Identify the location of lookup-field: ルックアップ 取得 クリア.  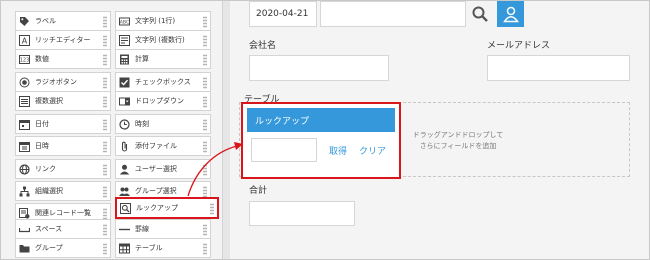
(321, 140).